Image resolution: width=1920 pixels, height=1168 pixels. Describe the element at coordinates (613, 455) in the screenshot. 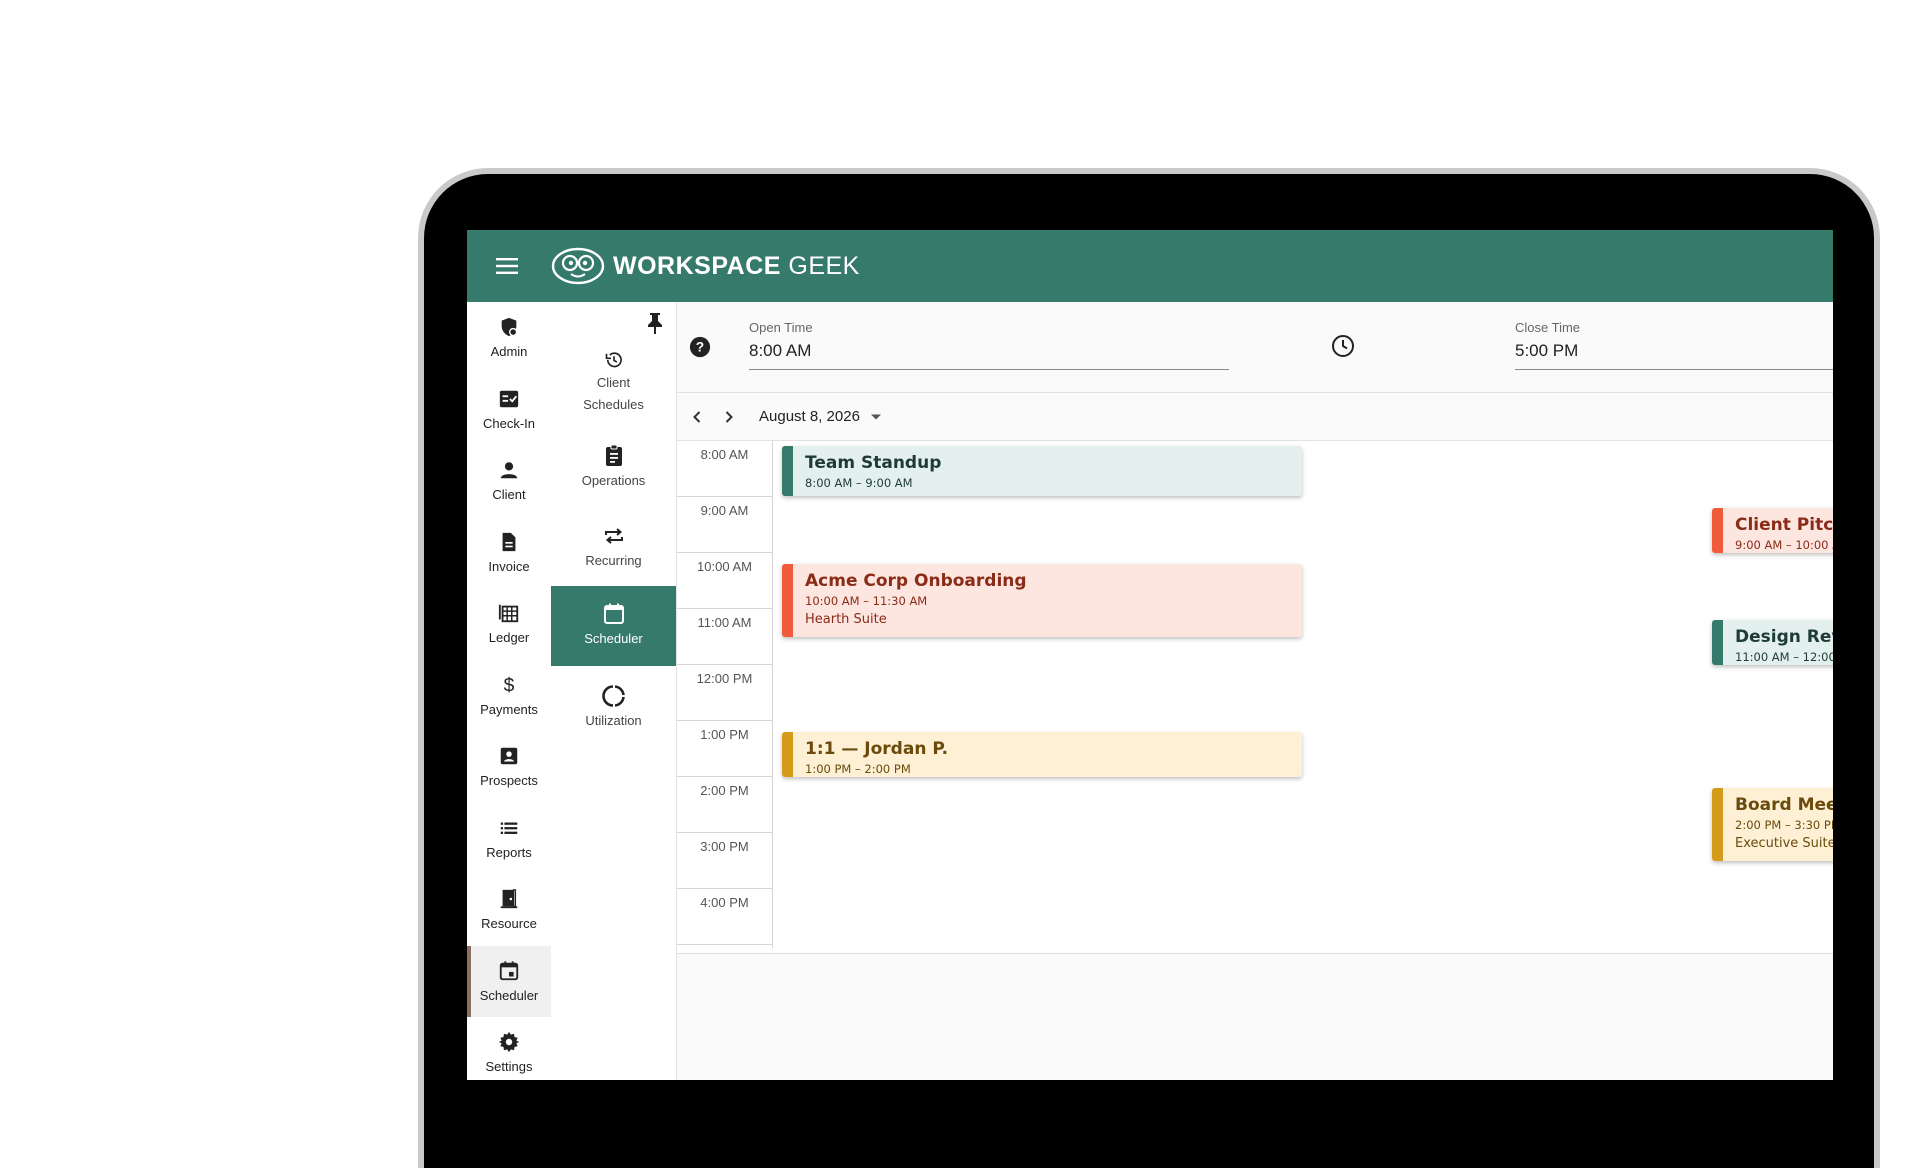

I see `clipboard-icon` at that location.